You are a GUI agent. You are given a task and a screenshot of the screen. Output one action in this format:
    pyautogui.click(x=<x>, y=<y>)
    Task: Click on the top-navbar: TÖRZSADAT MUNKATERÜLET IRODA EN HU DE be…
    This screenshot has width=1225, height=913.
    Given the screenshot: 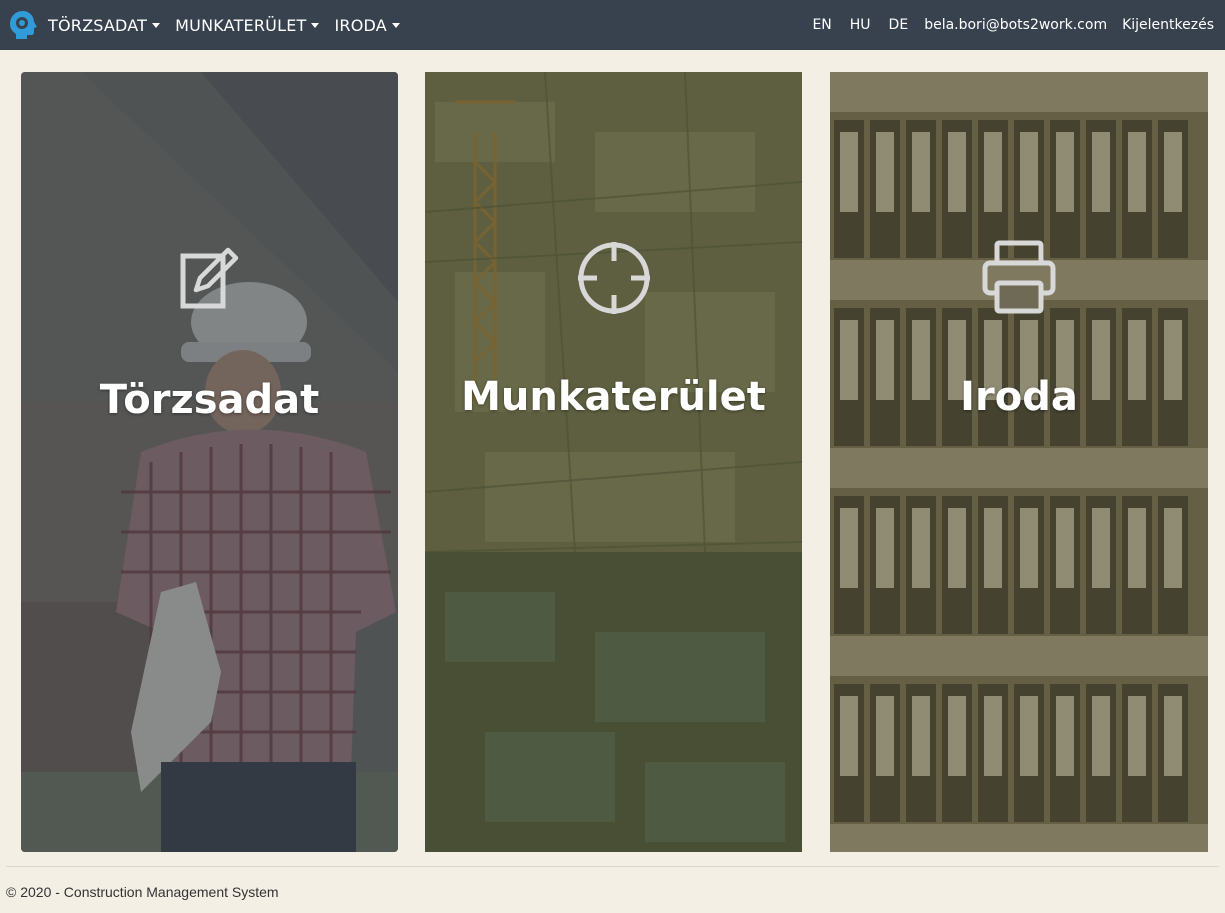 What is the action you would take?
    pyautogui.click(x=612, y=25)
    